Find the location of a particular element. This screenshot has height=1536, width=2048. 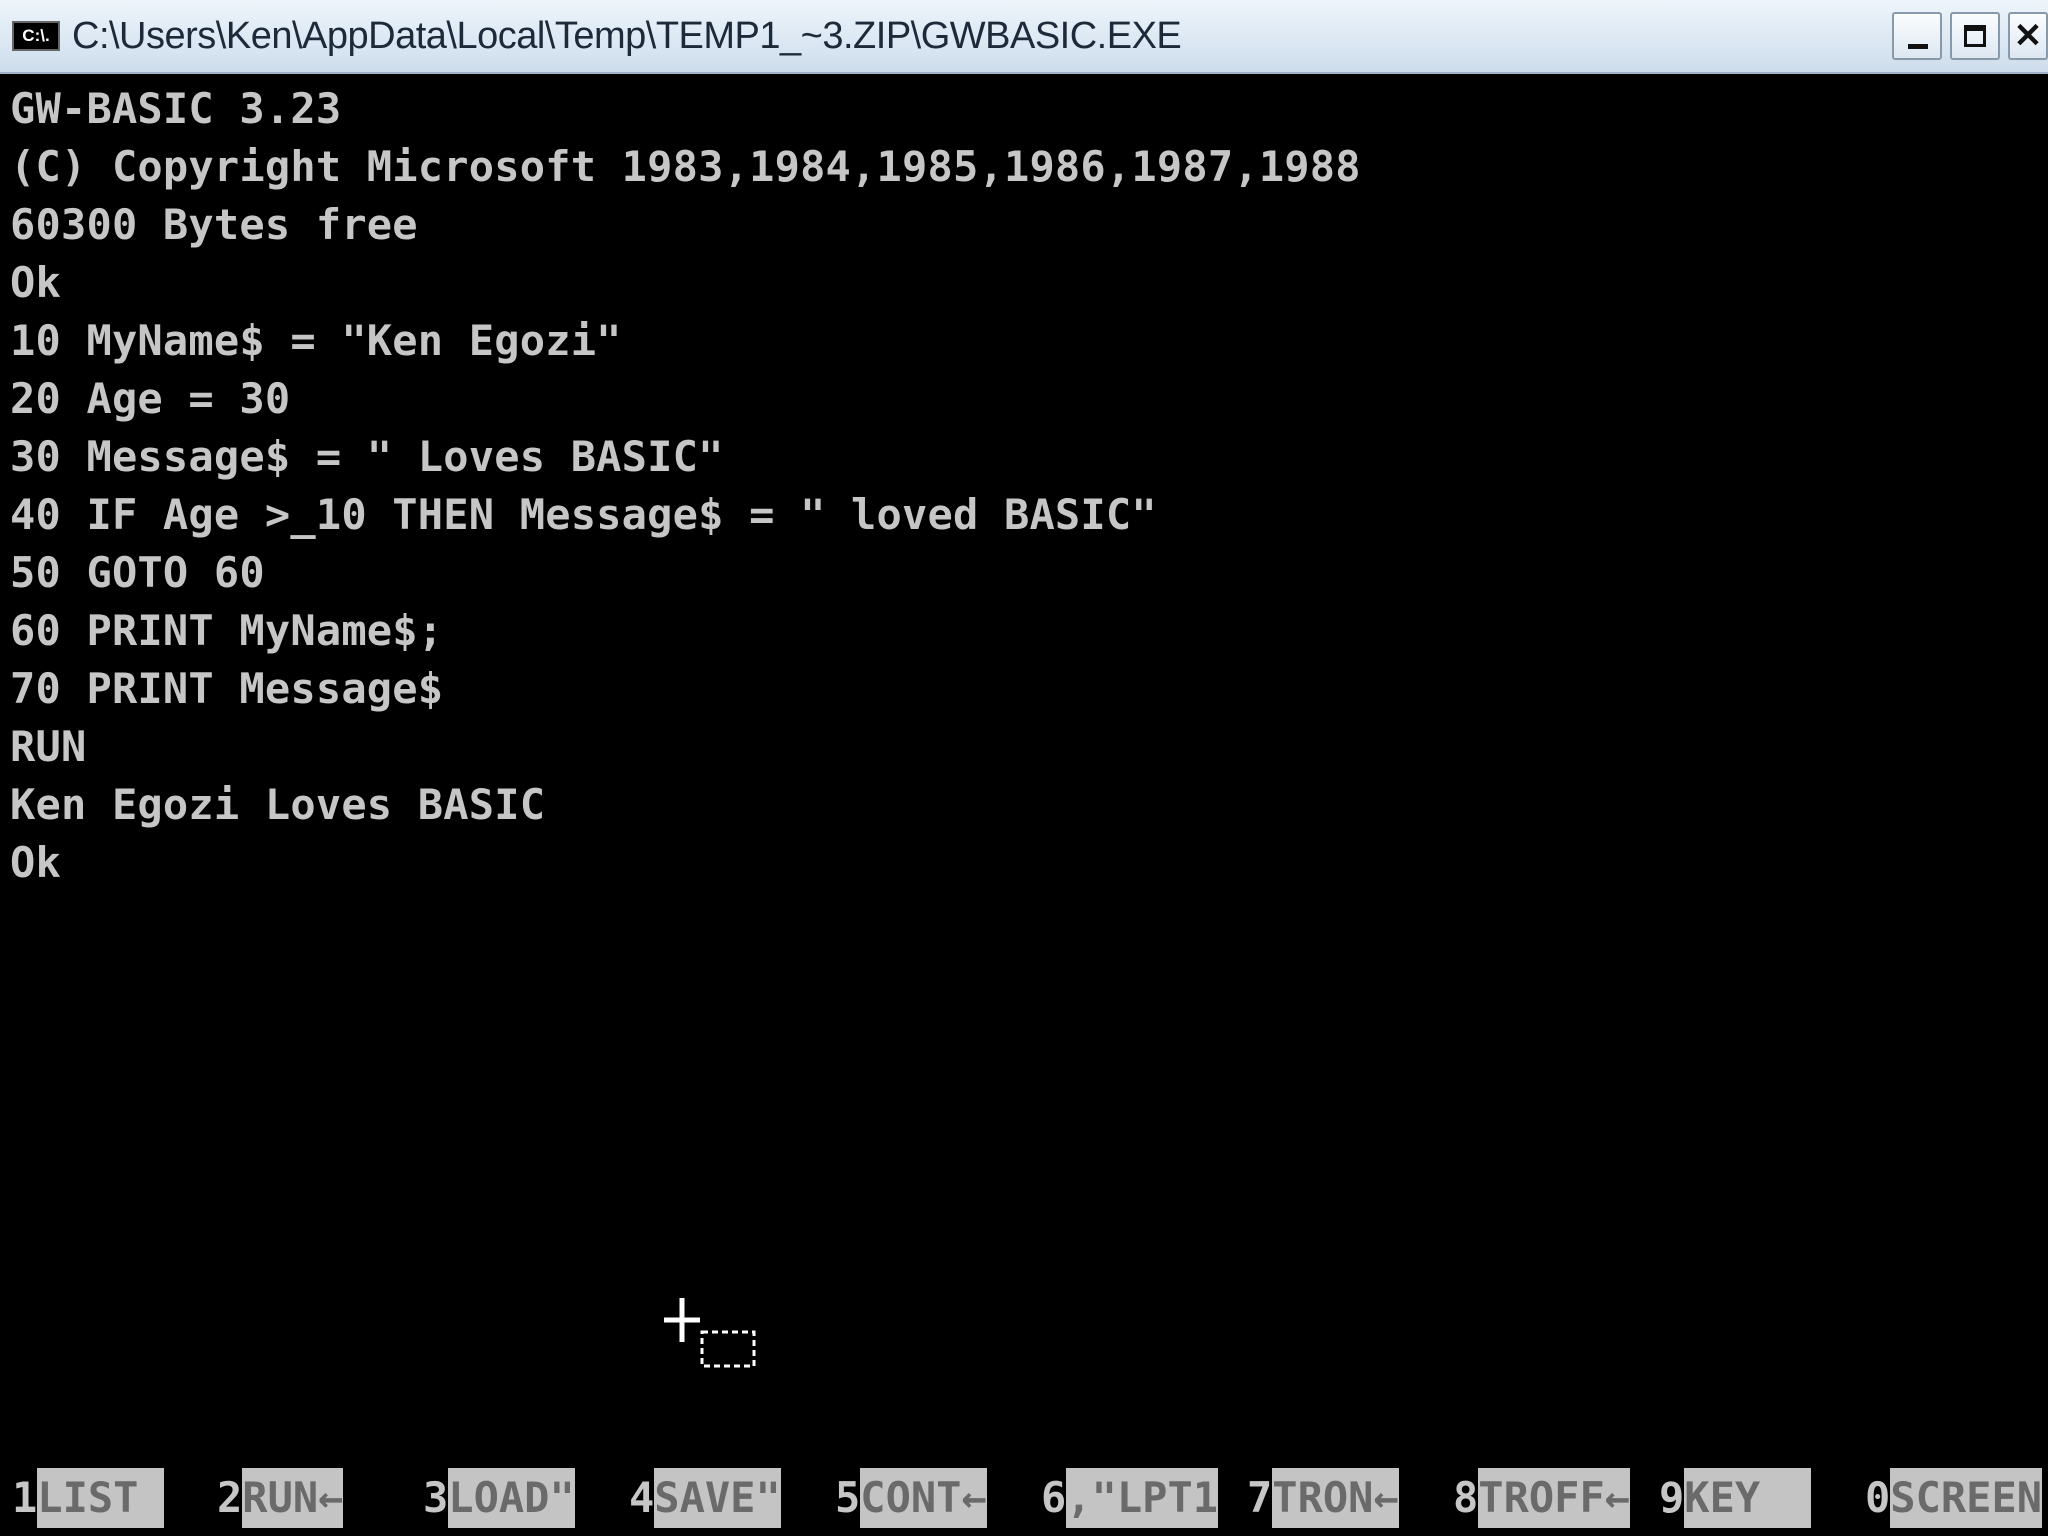

fkey-1: 1LIST is located at coordinates (88, 1498).